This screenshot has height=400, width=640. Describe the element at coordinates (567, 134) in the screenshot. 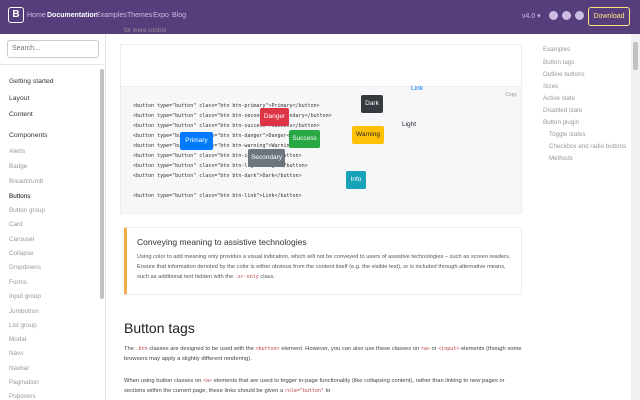

I see `toc-toggle-states: Toggle states` at that location.